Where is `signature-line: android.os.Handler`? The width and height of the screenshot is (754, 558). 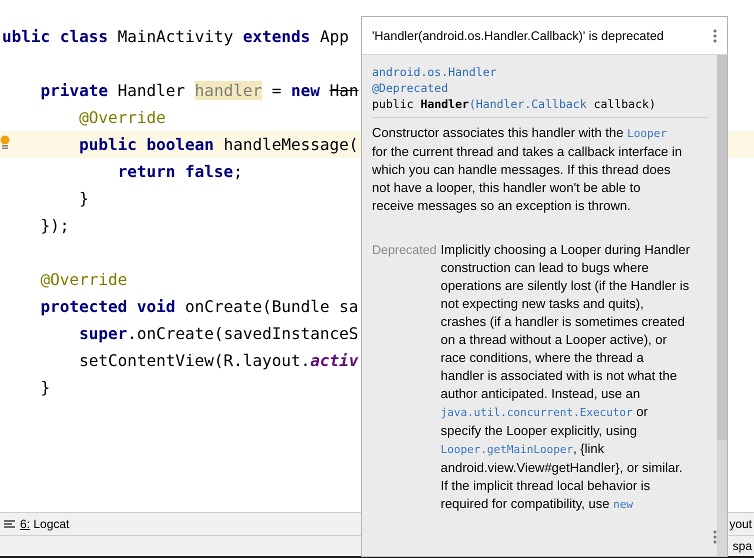
signature-line: android.os.Handler is located at coordinates (435, 72).